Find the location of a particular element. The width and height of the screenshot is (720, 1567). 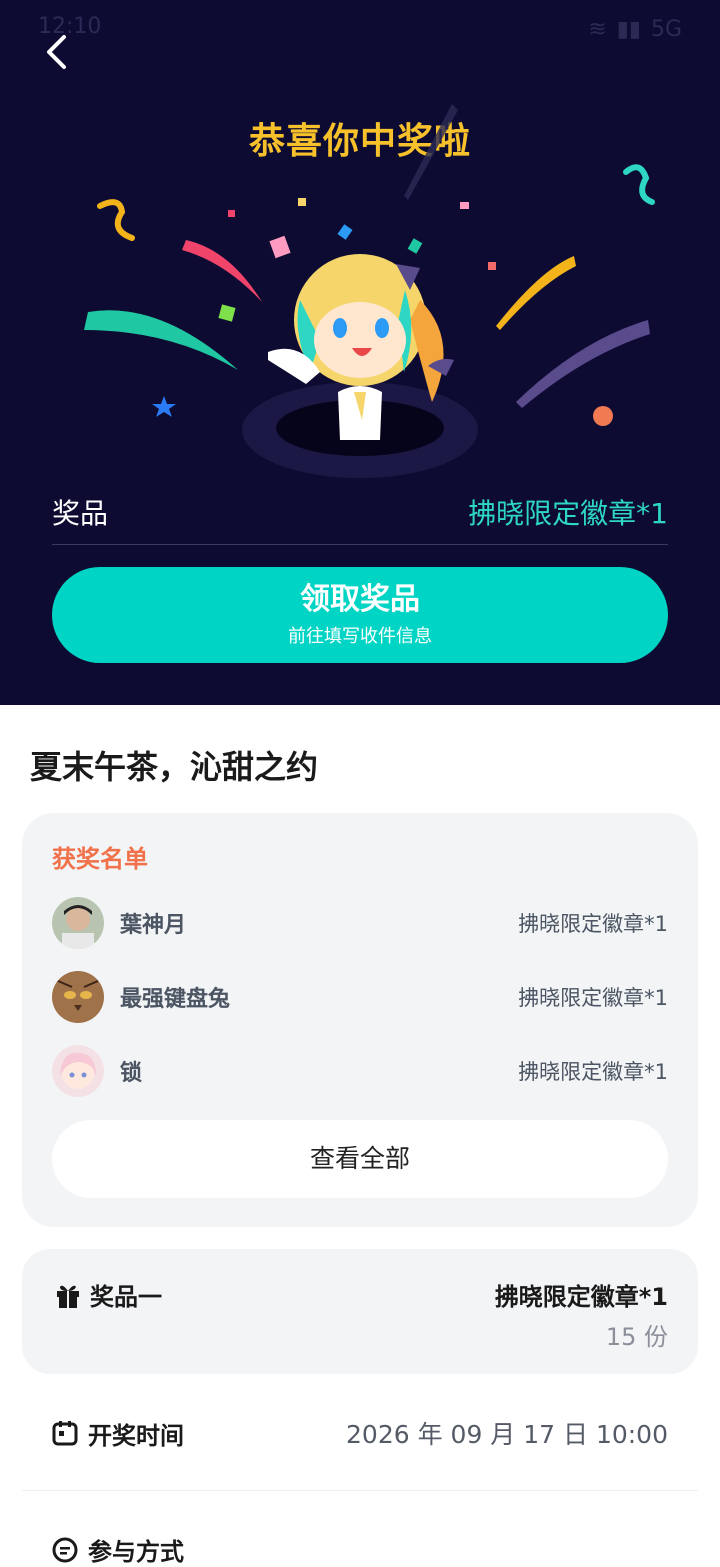

prize-card: 奖品一 拂晓限定徽章*1 15 份 is located at coordinates (360, 1311).